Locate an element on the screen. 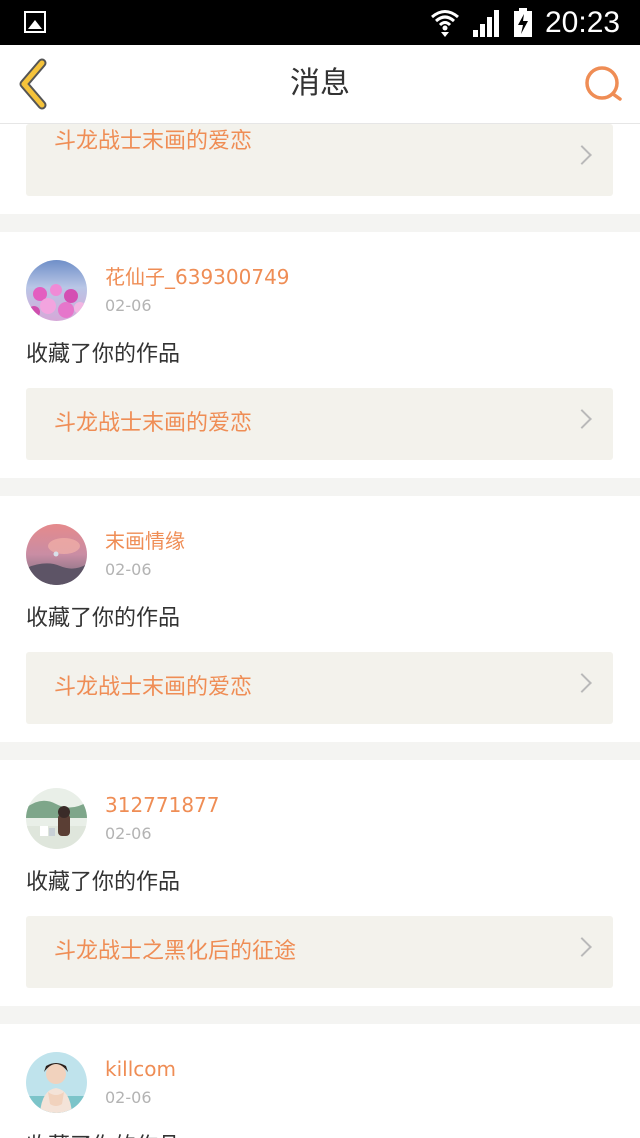 The width and height of the screenshot is (640, 1138). message-card: 斗龙战士末画的爱恋 is located at coordinates (320, 169).